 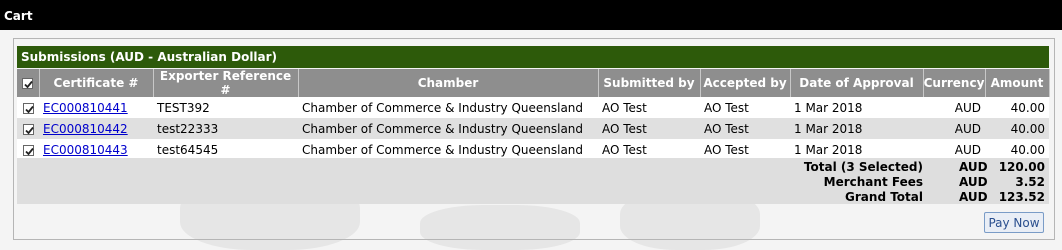 I want to click on submissions-title: Submissions (AUD - Australian Dollar), so click(x=149, y=57).